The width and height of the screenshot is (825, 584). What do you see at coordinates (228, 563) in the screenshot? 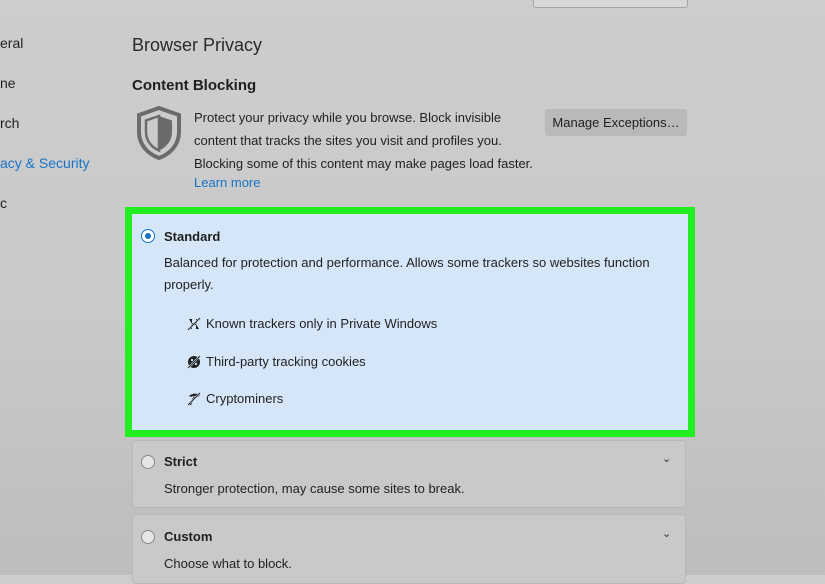
I see `custom-description: Choose what to block.` at bounding box center [228, 563].